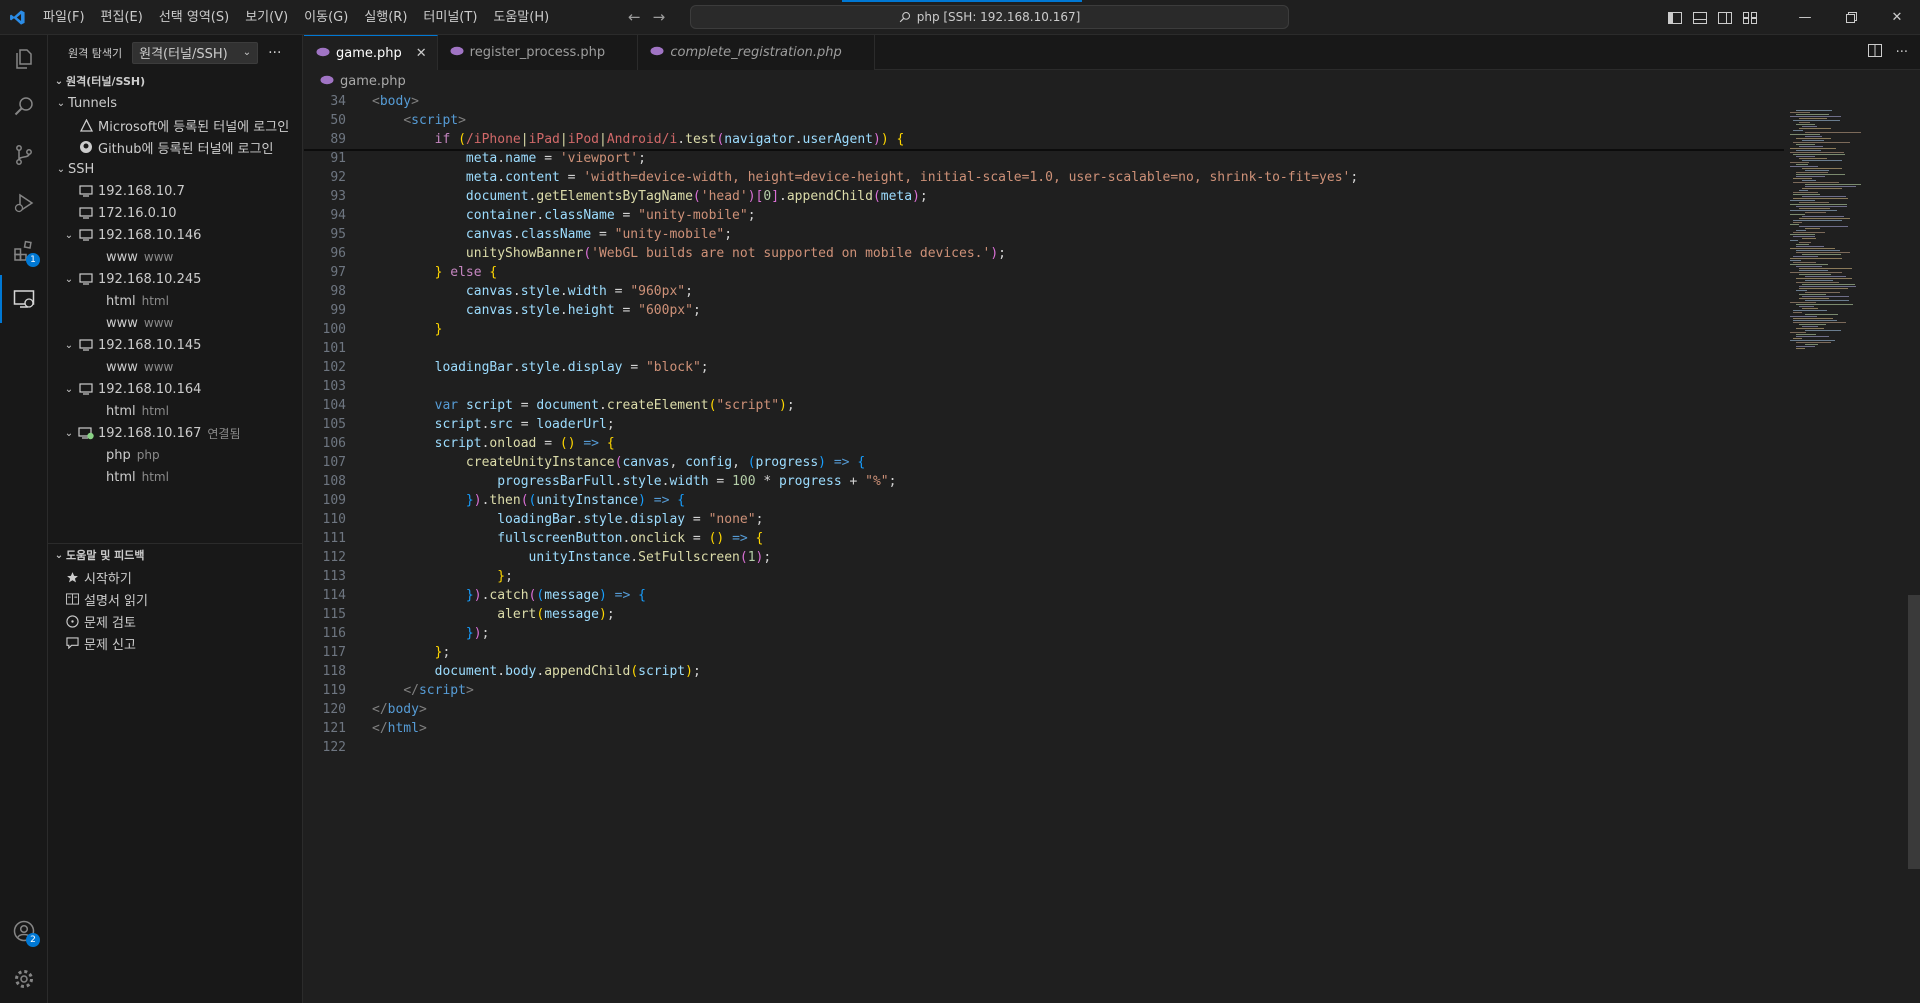  What do you see at coordinates (175, 213) in the screenshot?
I see `ssh-host-item: 172.16.0.10` at bounding box center [175, 213].